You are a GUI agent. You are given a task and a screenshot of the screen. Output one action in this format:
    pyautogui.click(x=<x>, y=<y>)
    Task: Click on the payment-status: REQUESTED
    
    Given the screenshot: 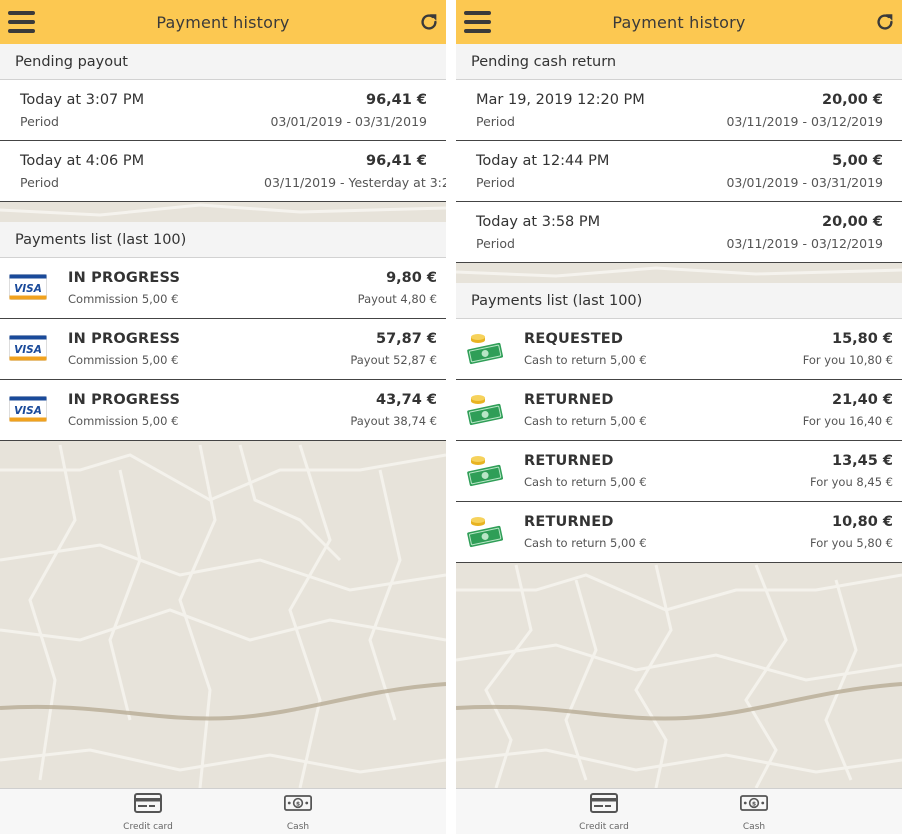 What is the action you would take?
    pyautogui.click(x=574, y=339)
    